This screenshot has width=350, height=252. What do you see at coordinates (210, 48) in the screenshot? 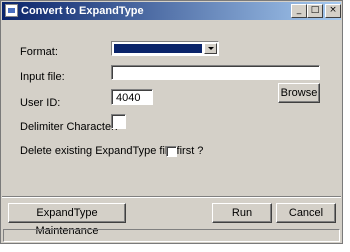
I see `chevron-down-icon` at bounding box center [210, 48].